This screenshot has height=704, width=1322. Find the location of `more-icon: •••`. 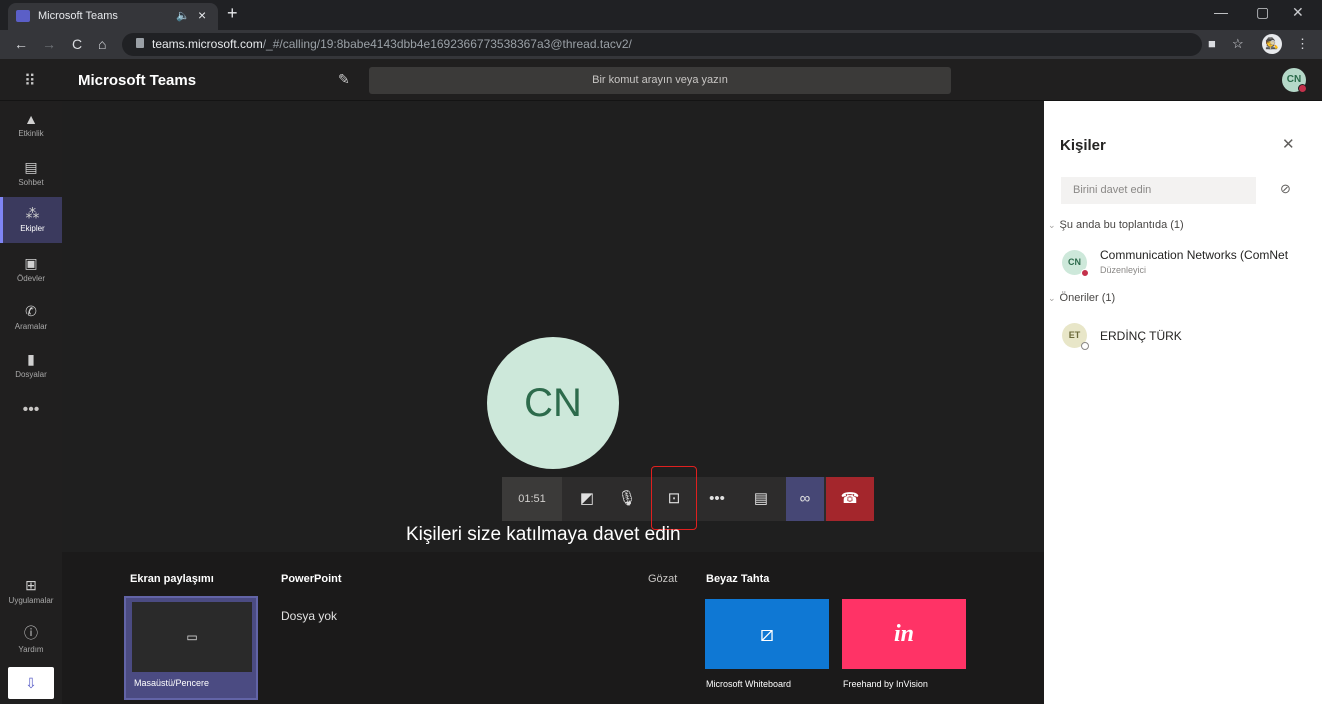

more-icon: ••• is located at coordinates (717, 498).